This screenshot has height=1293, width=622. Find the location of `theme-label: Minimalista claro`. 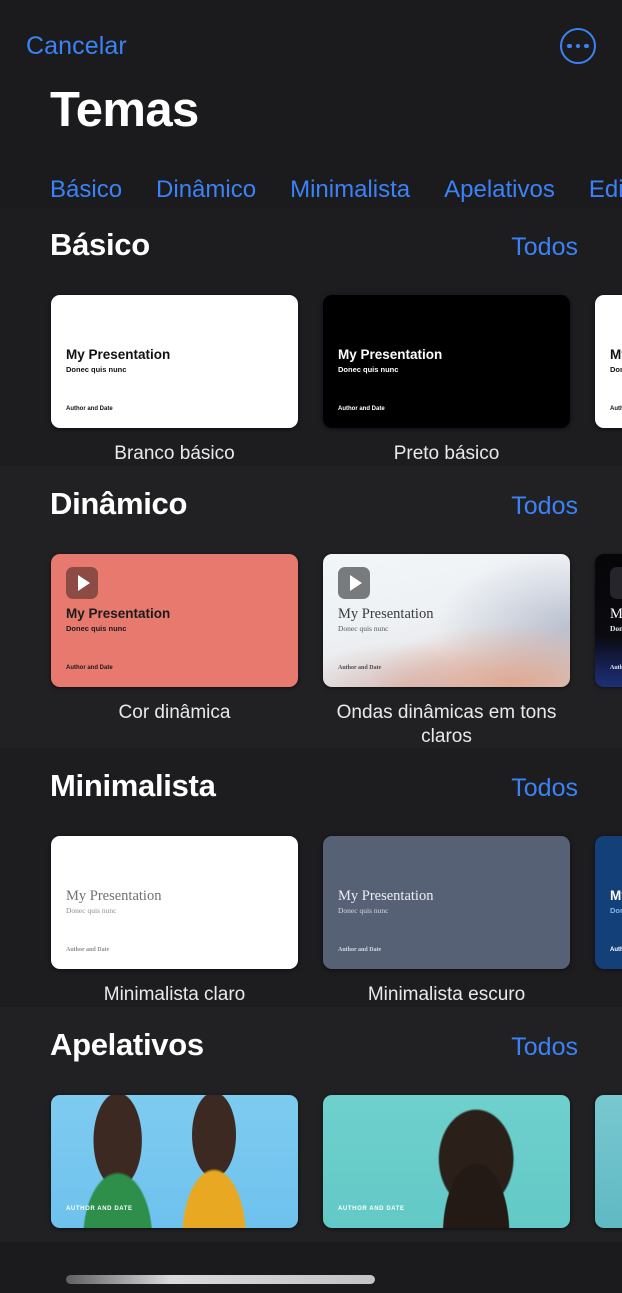

theme-label: Minimalista claro is located at coordinates (174, 995).